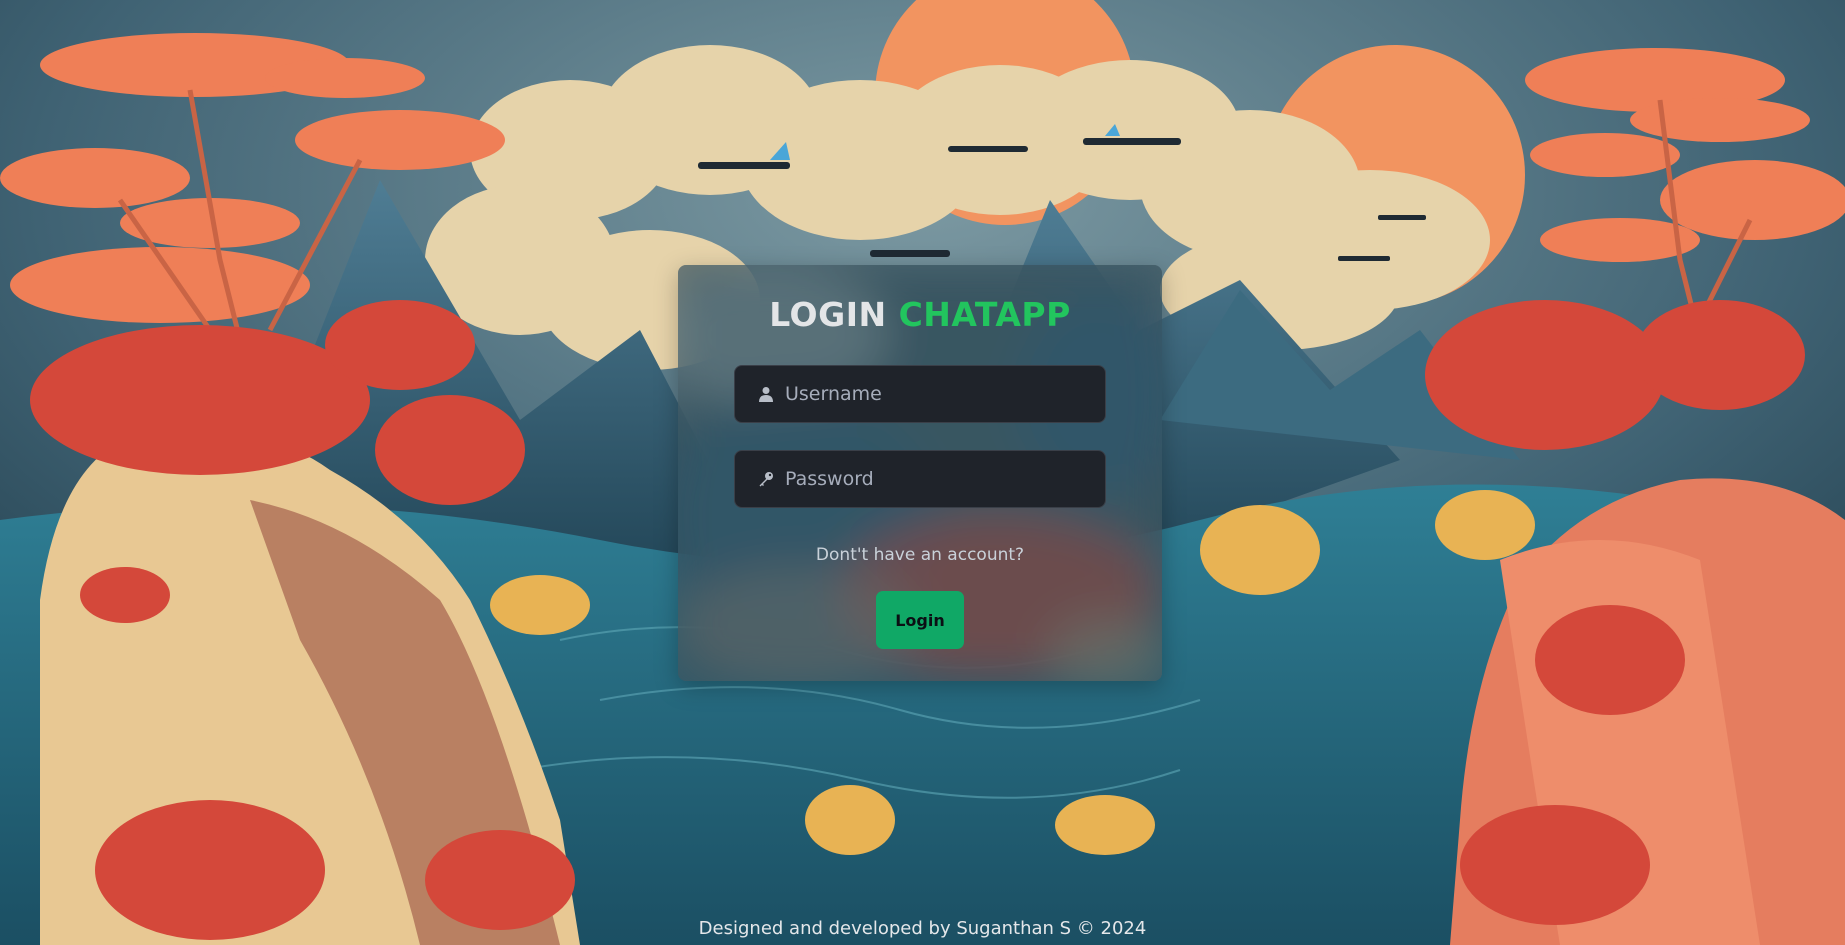 The width and height of the screenshot is (1845, 945). Describe the element at coordinates (920, 555) in the screenshot. I see `signup-link: Dont't have an account?` at that location.